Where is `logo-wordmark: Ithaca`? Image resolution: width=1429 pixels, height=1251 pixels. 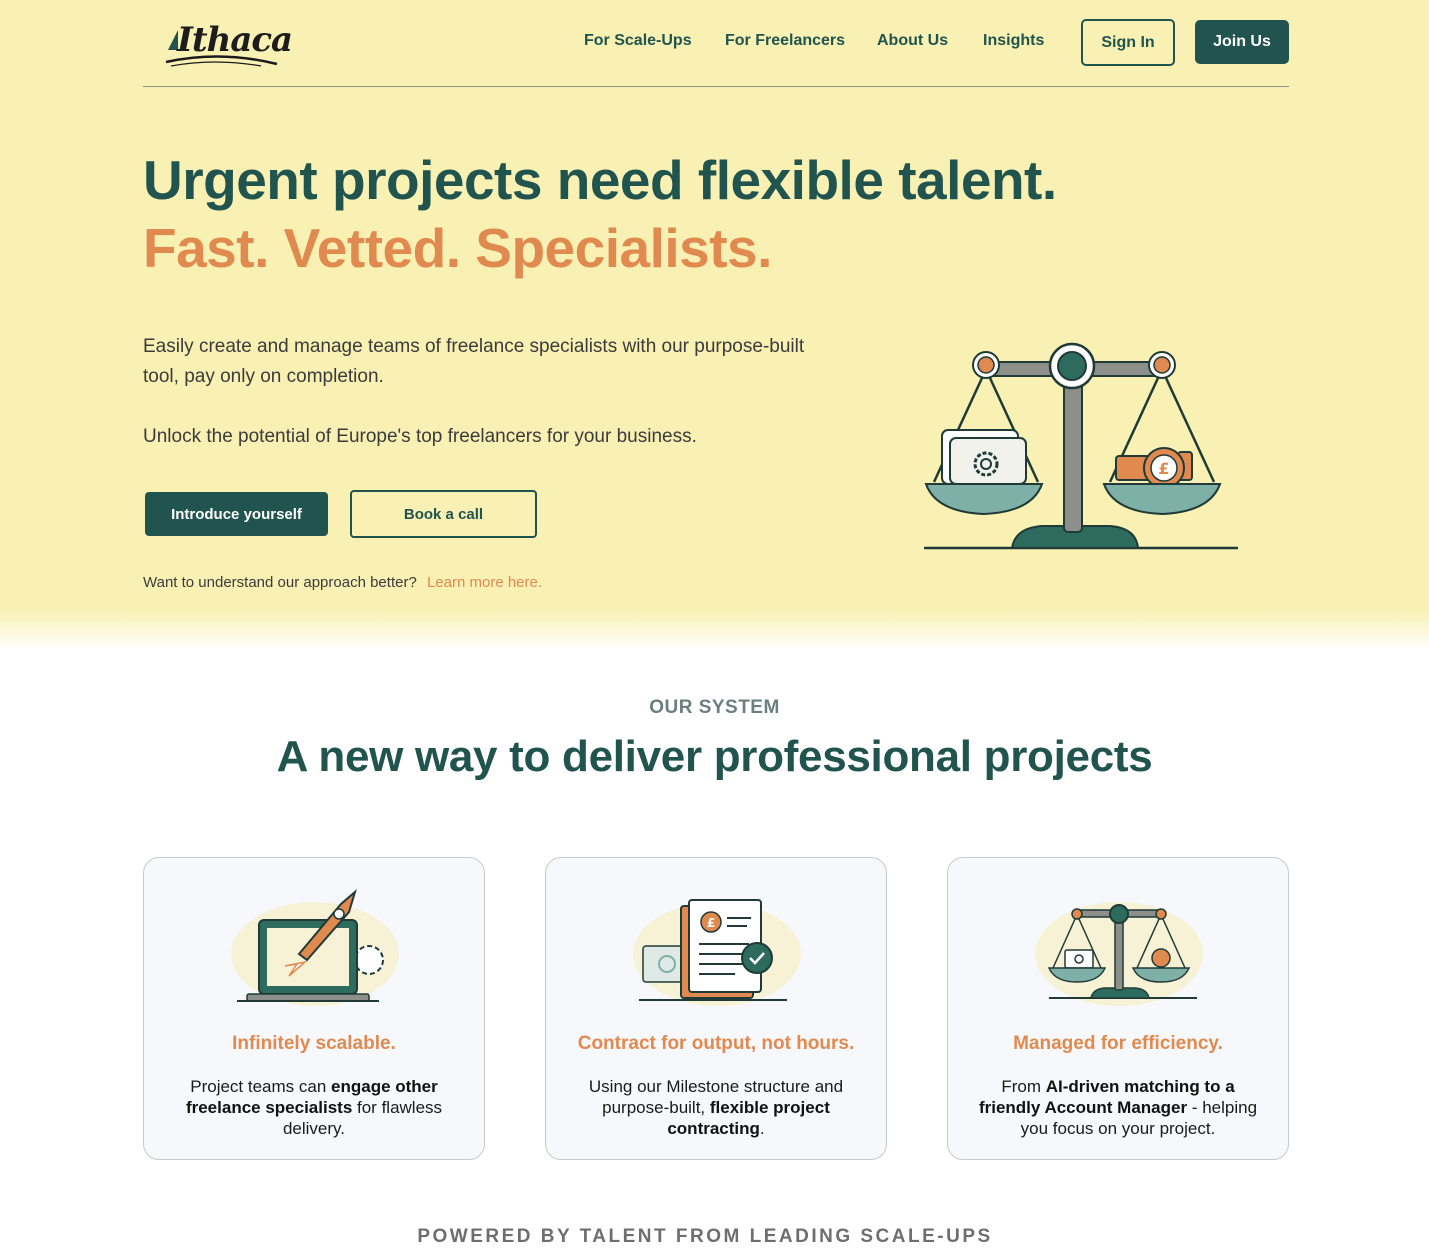 logo-wordmark: Ithaca is located at coordinates (235, 40).